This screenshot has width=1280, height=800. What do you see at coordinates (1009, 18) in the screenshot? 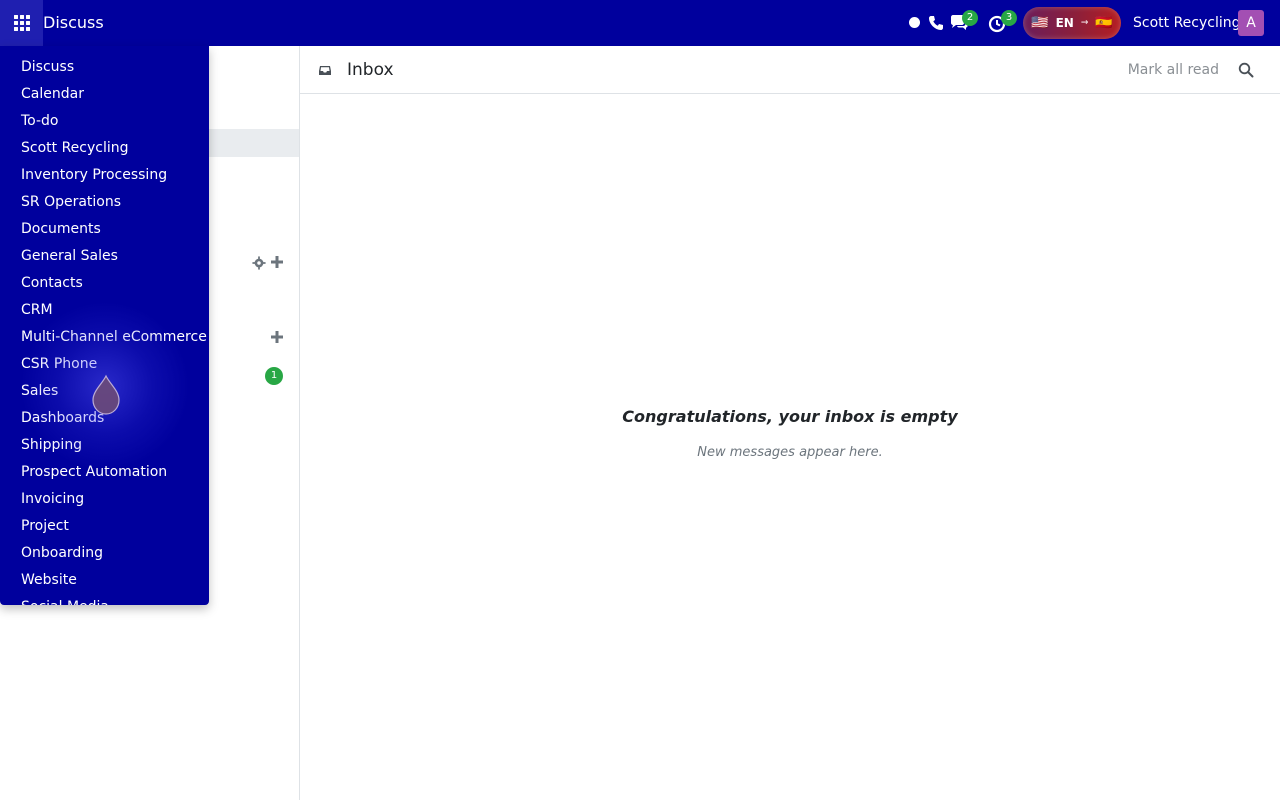
I see `activities-count-badge: 3` at bounding box center [1009, 18].